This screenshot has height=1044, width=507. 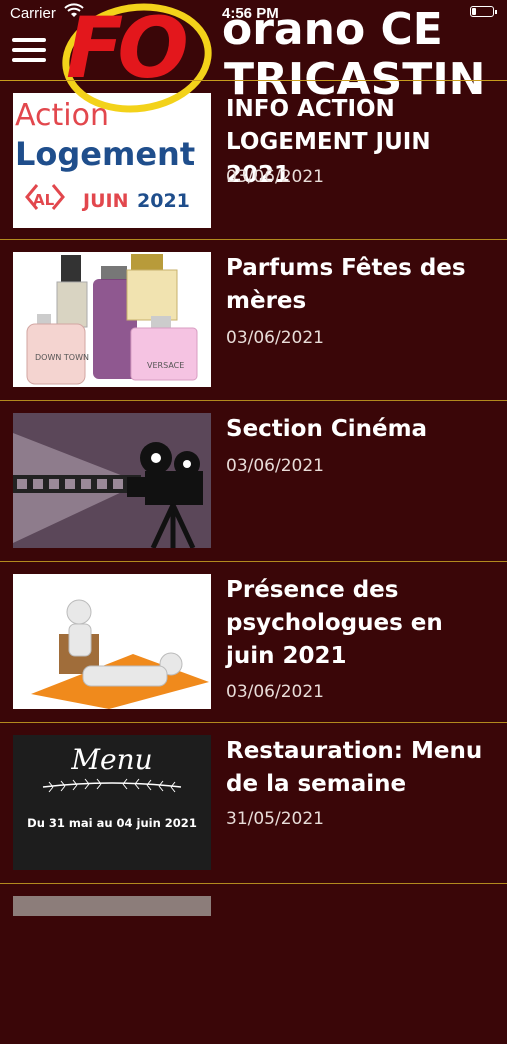 I want to click on item-thumbnail: Action Logement AL JUIN 2021, so click(x=112, y=160).